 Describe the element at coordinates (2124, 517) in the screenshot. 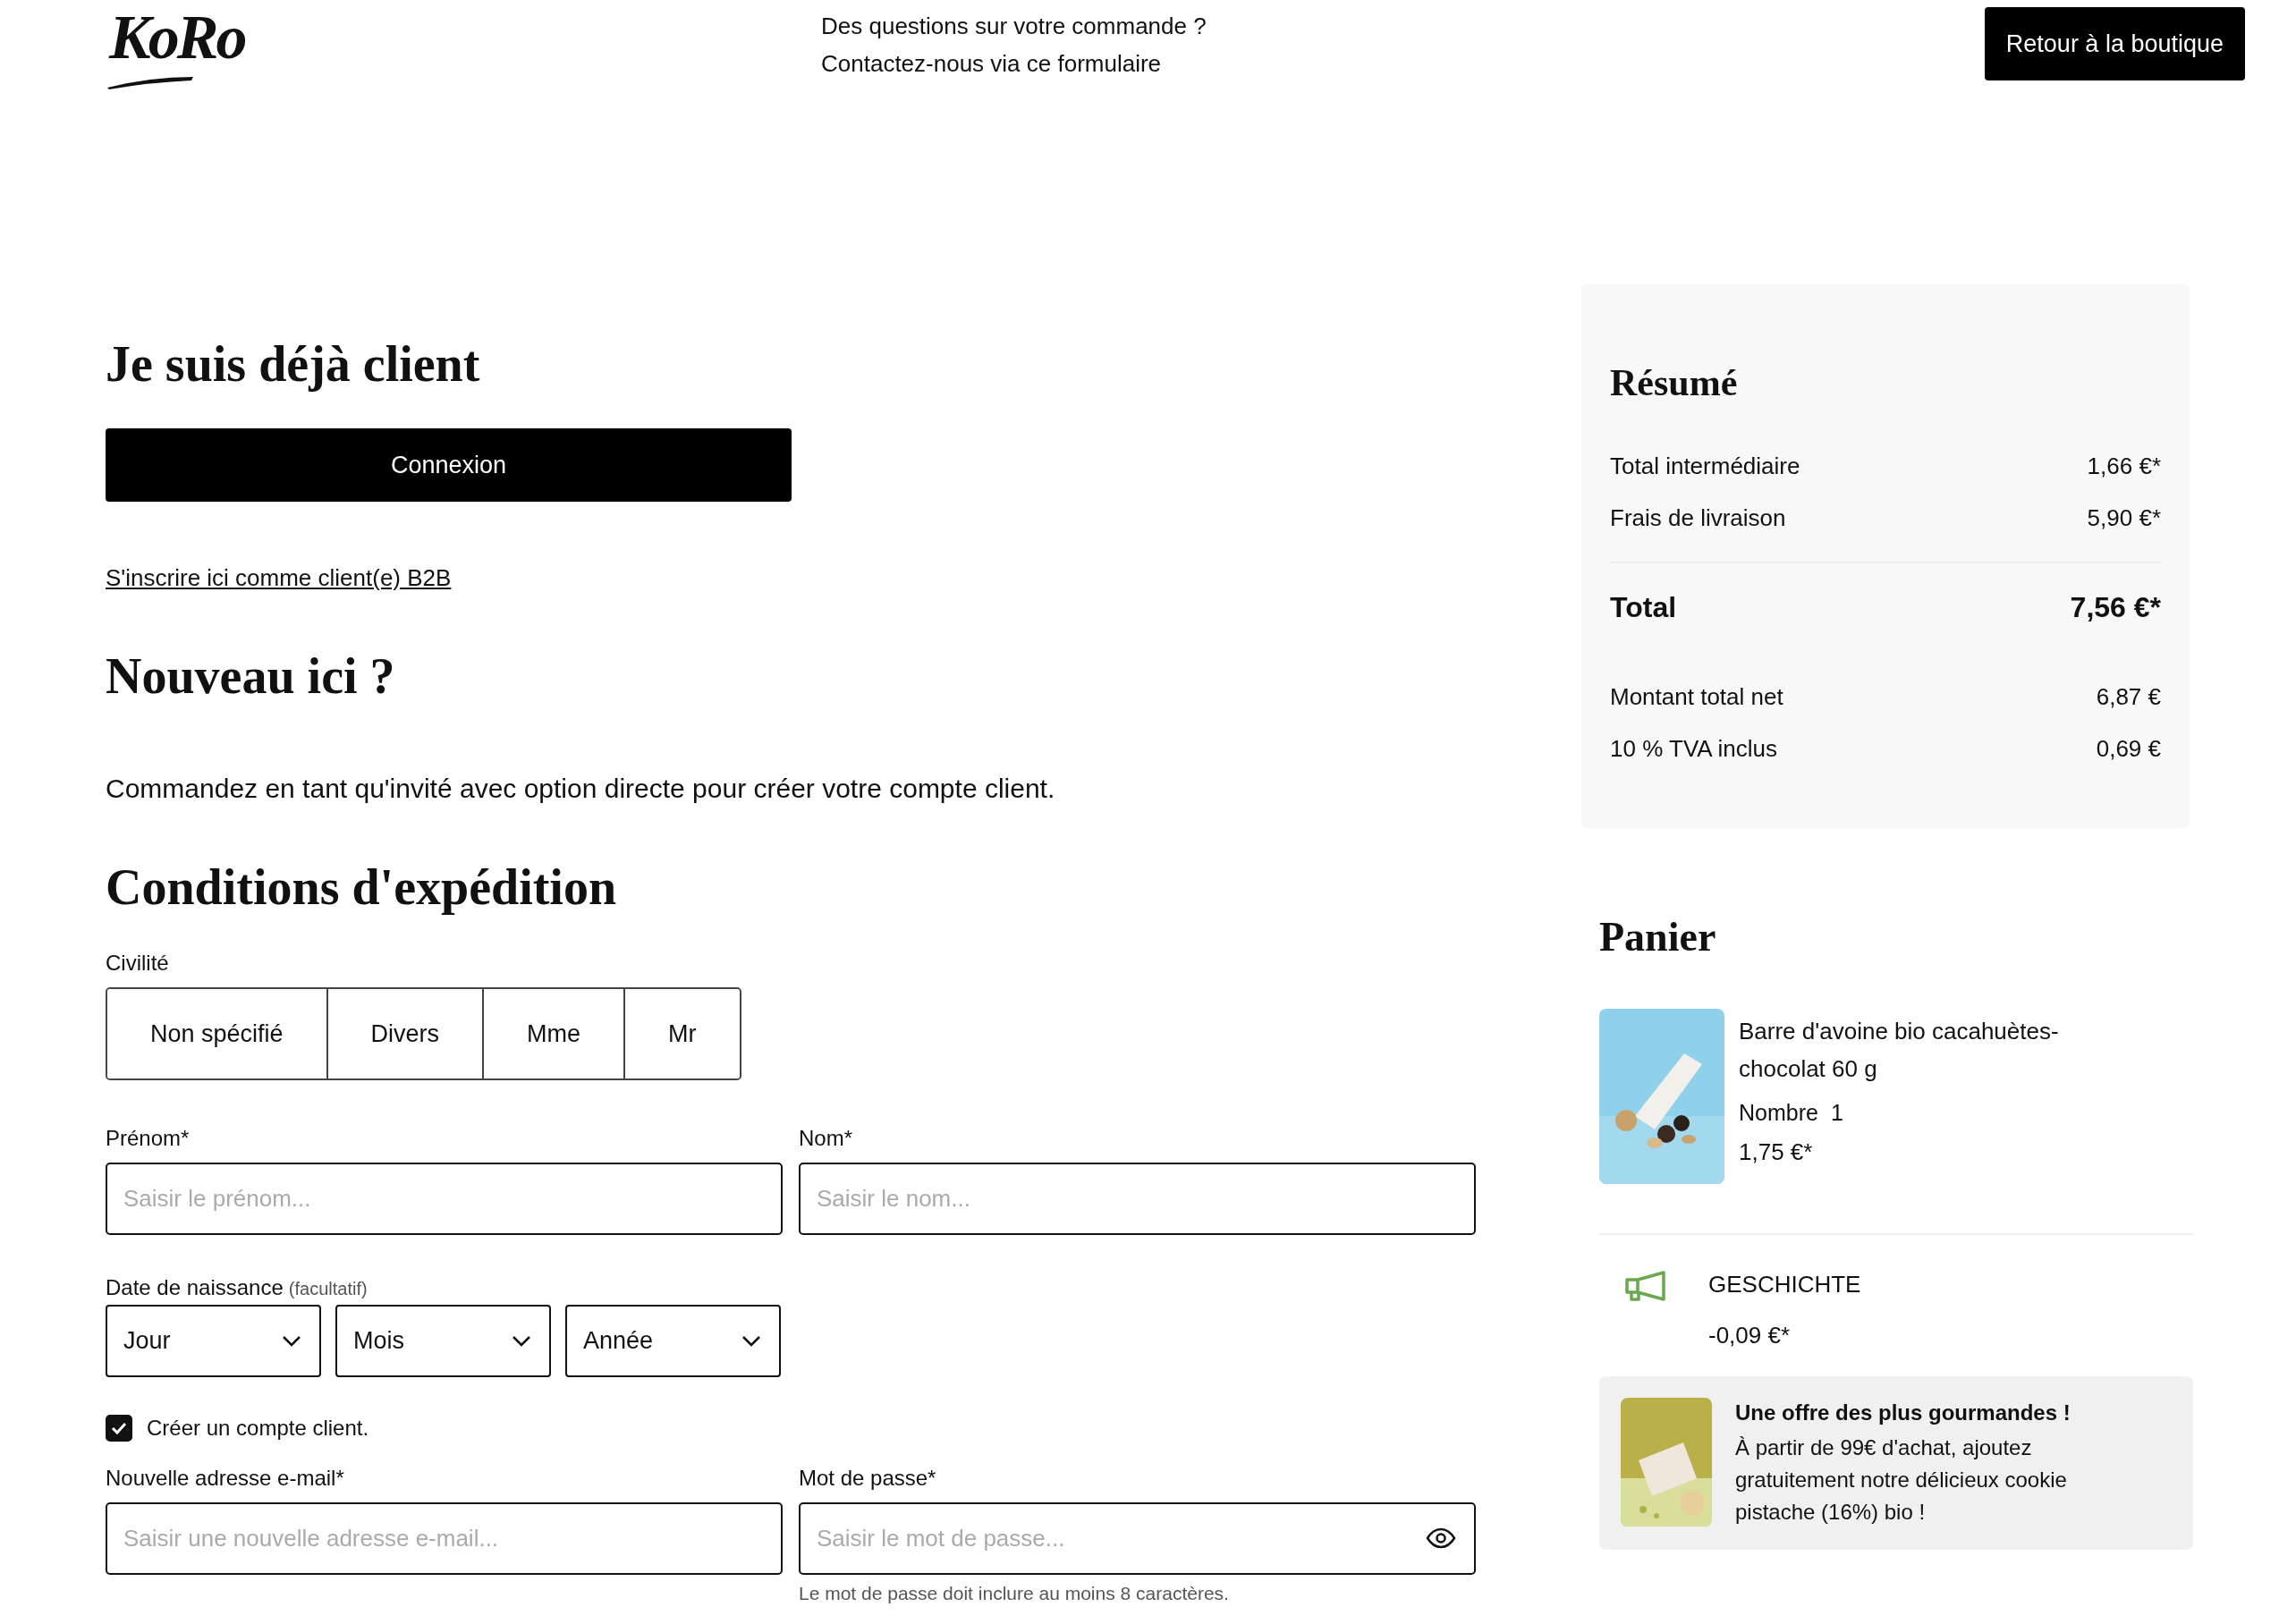

I see `summary-value: 5,90 €*` at that location.